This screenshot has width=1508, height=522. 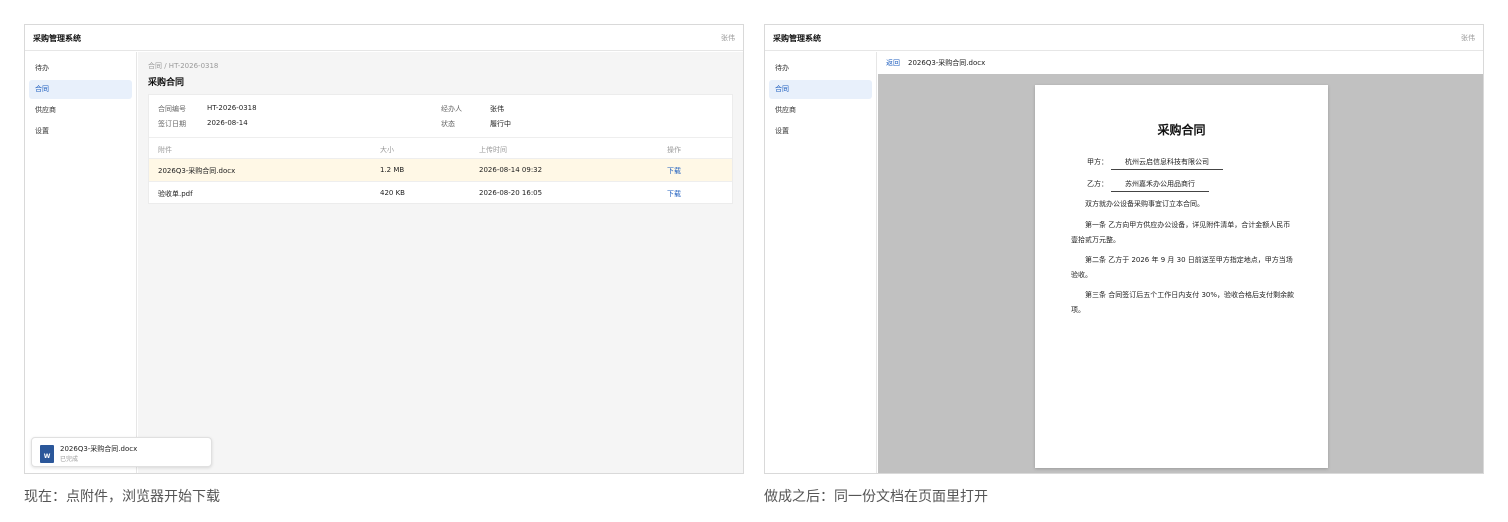 I want to click on party-a-label: 甲方：, so click(x=1097, y=162).